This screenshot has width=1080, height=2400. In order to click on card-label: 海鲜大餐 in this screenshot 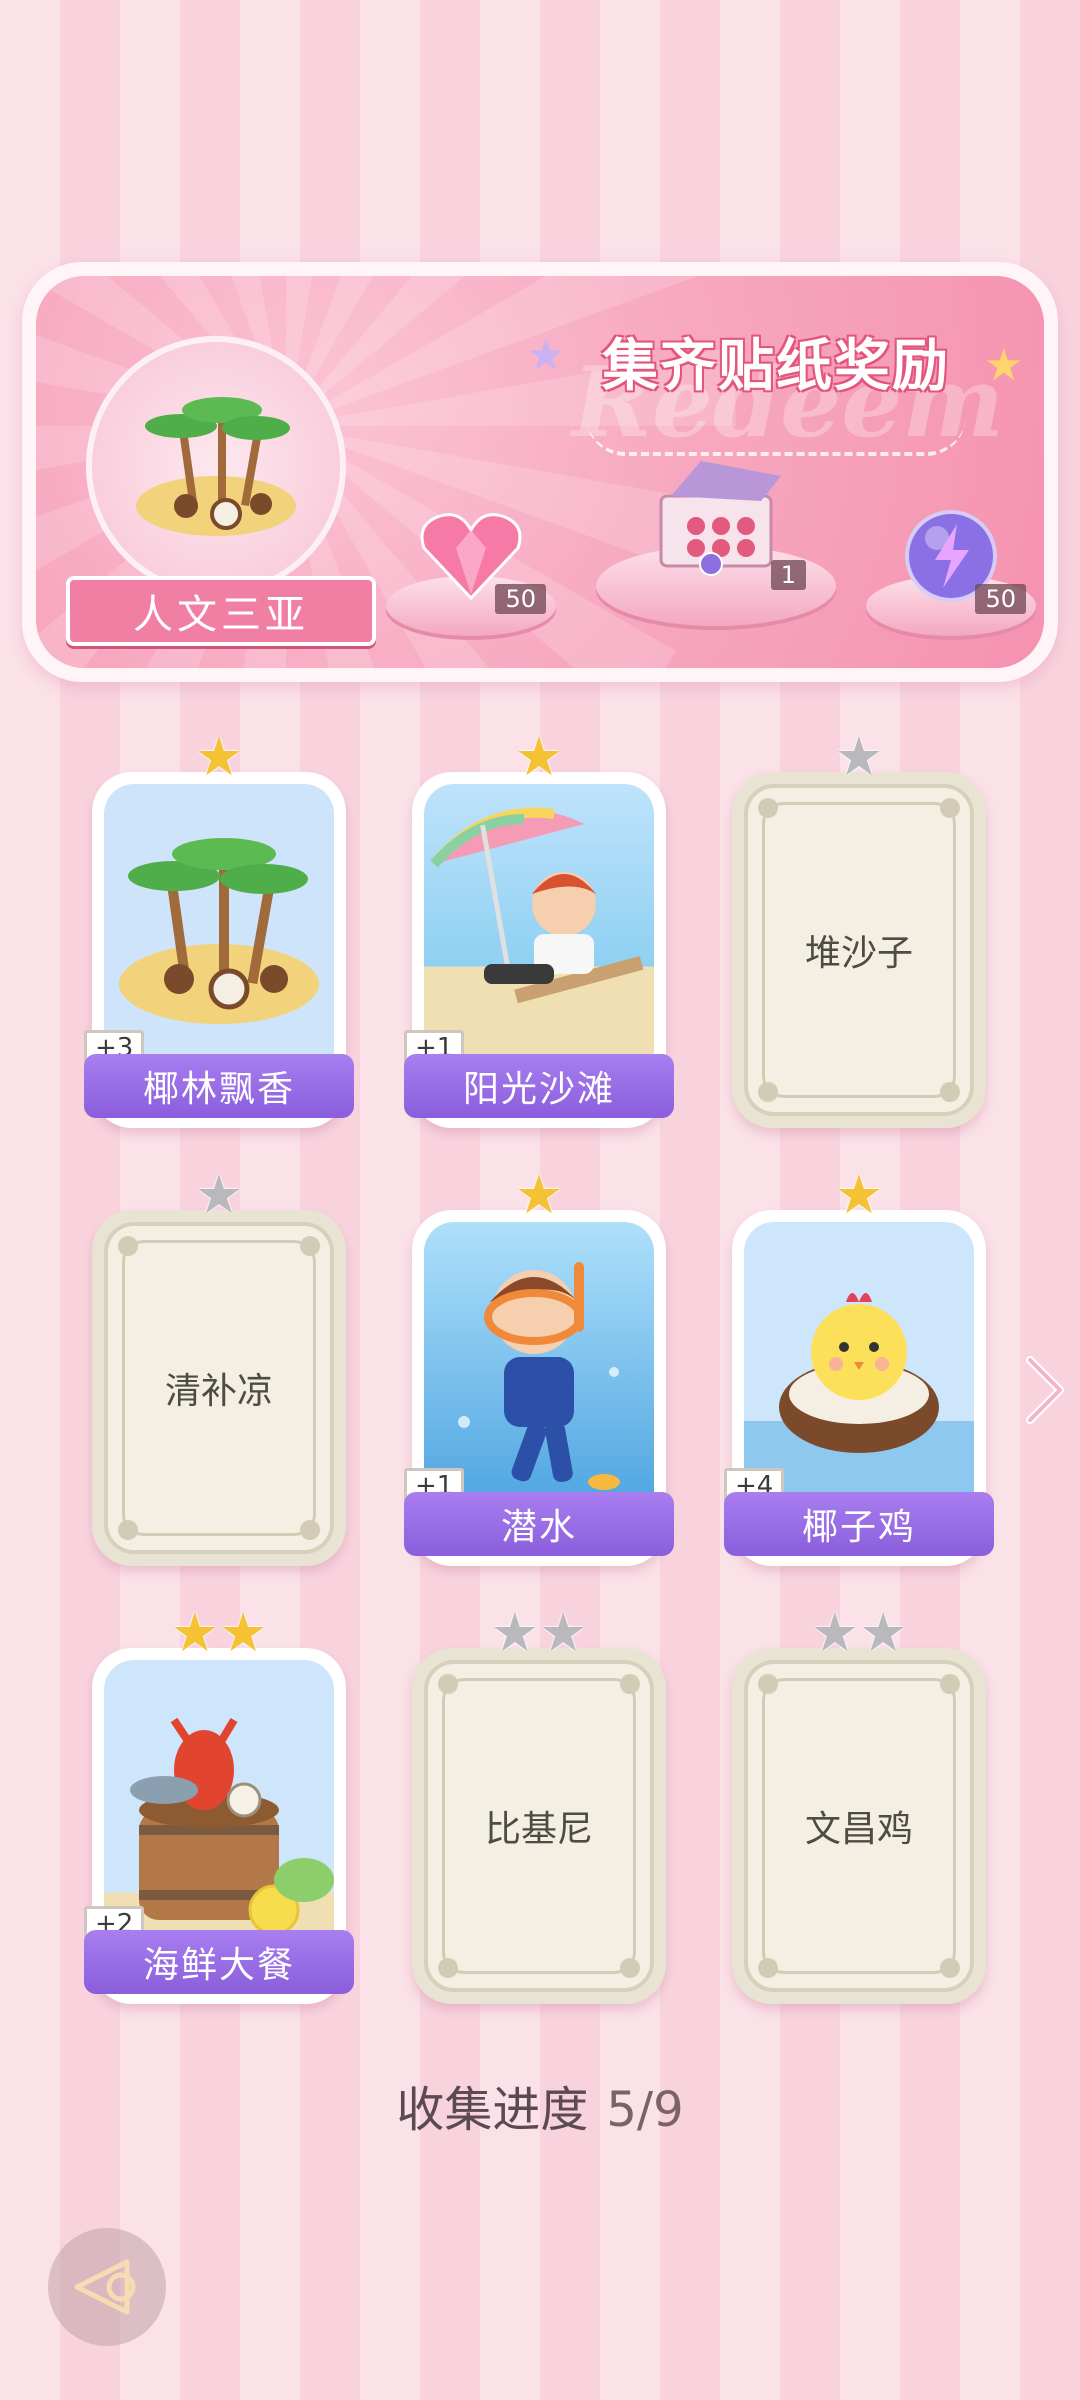, I will do `click(219, 1962)`.